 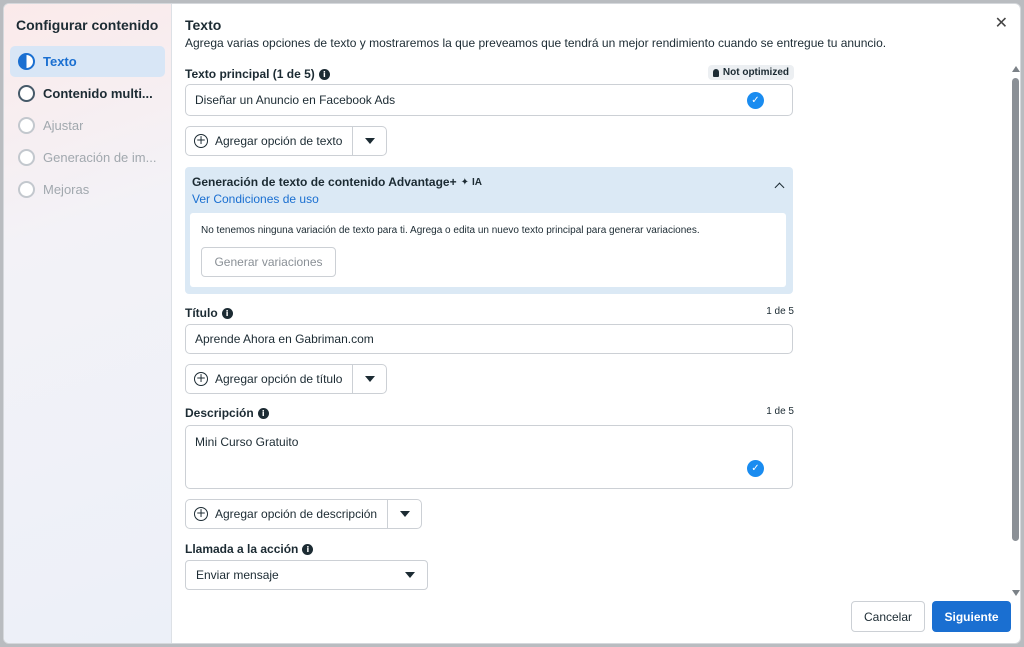 I want to click on description-counter: 1 de 5, so click(x=780, y=411).